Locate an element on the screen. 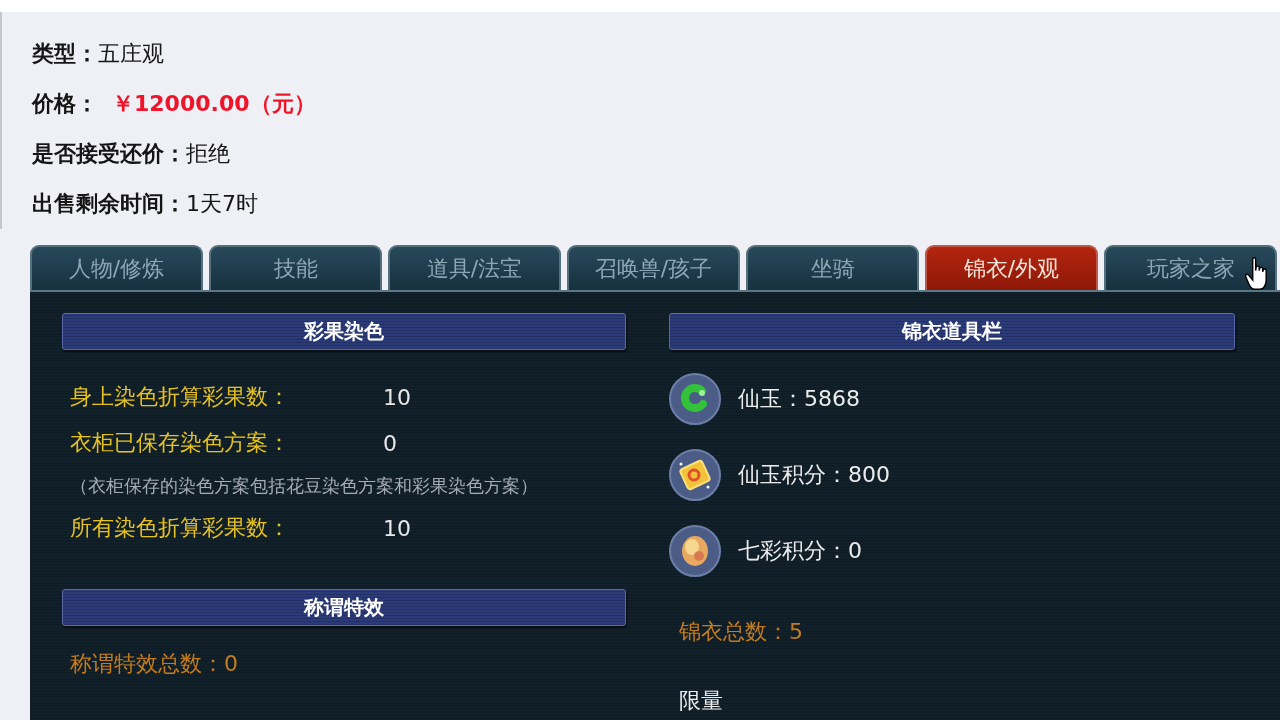 This screenshot has height=720, width=1280. total-text: 称谓特效总数：0 is located at coordinates (154, 664).